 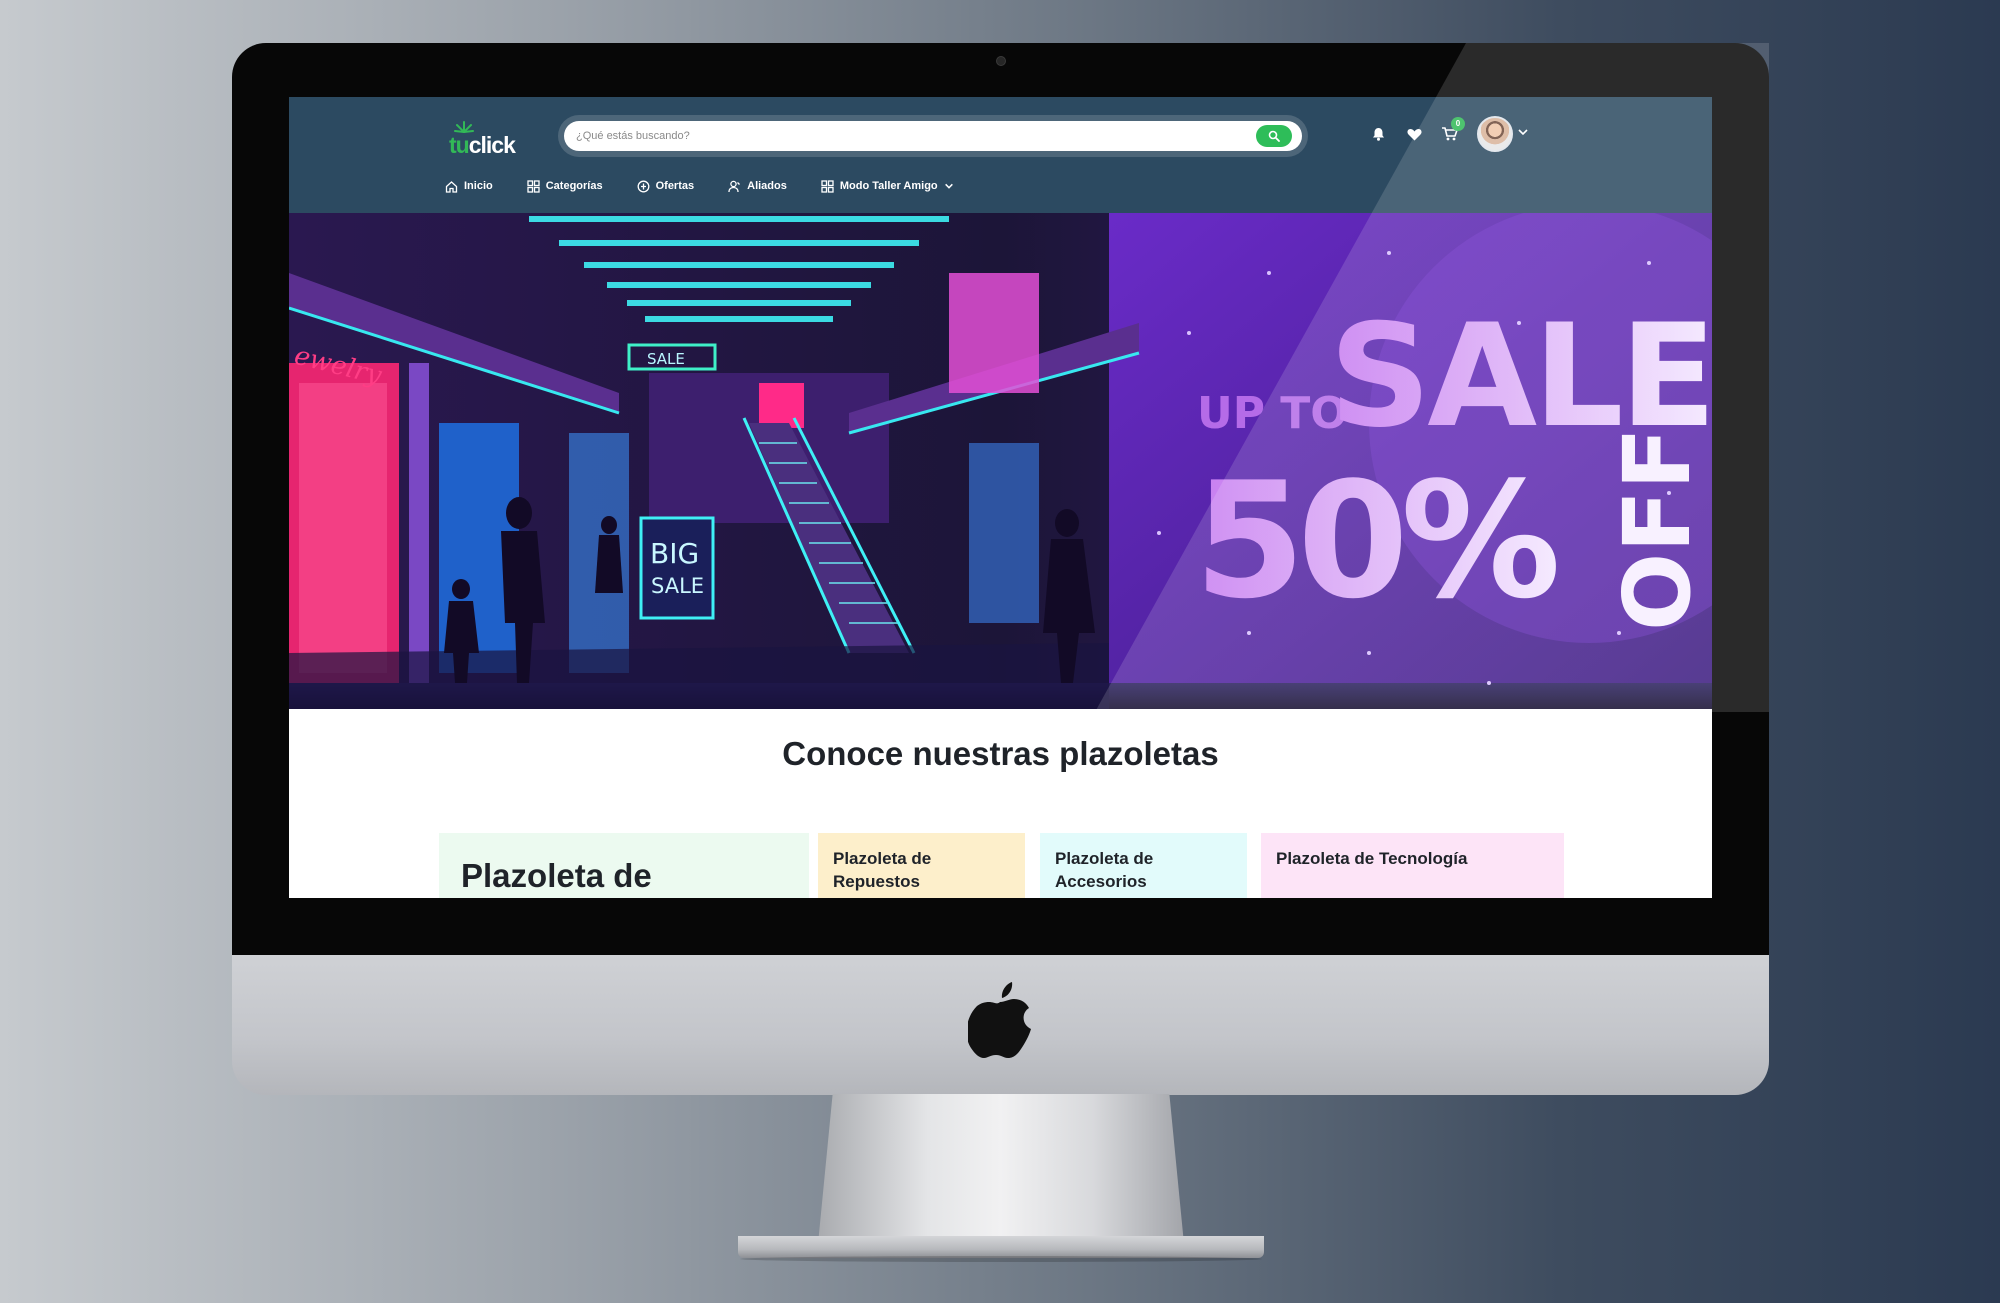 I want to click on monitor-foot-shadow, so click(x=1001, y=1259).